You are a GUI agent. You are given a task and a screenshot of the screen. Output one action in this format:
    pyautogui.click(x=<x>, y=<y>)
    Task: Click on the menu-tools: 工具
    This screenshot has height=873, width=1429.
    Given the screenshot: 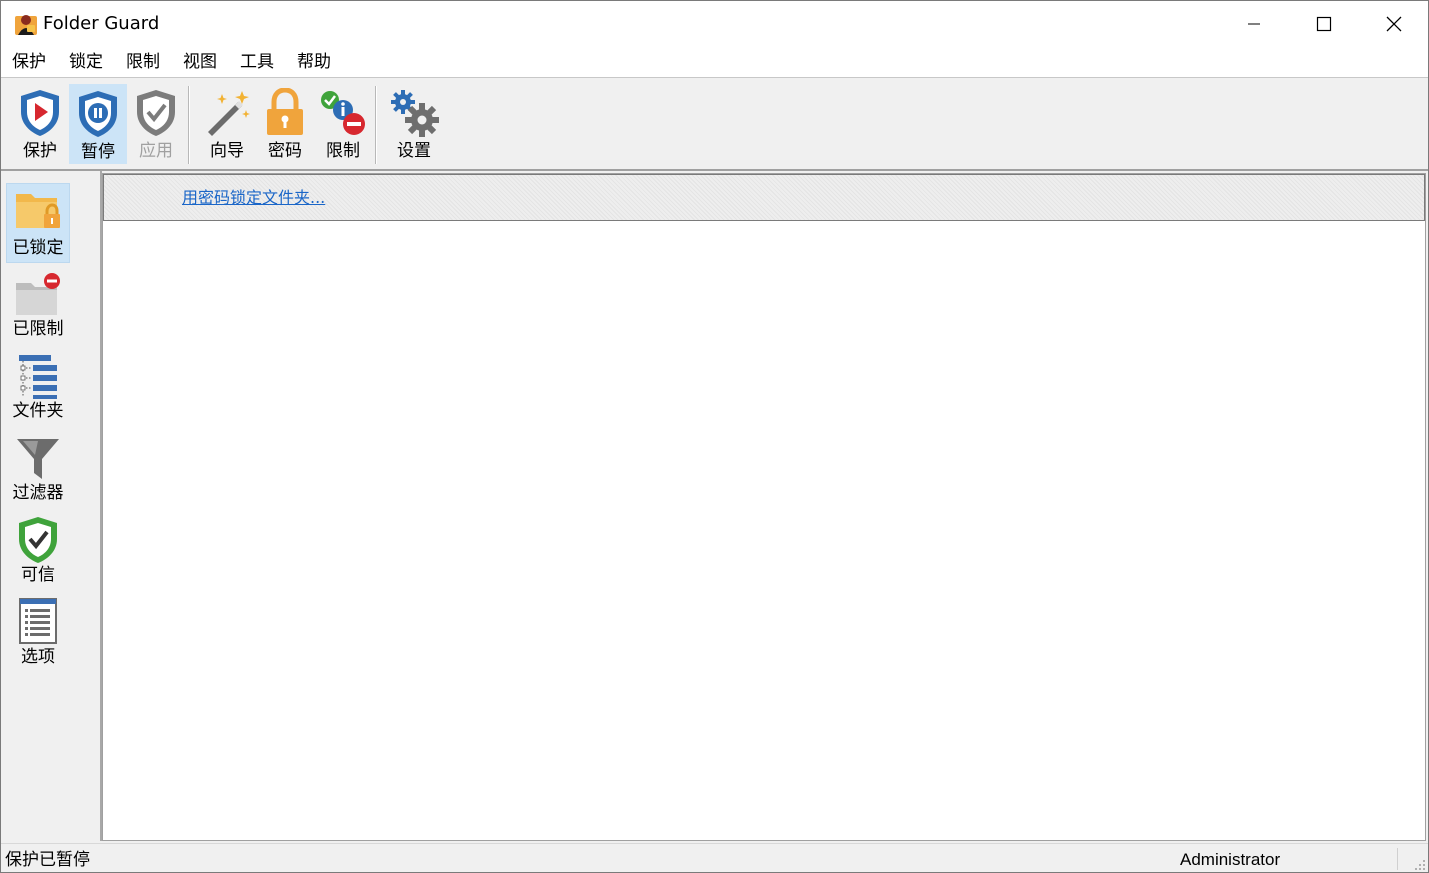 What is the action you would take?
    pyautogui.click(x=257, y=62)
    